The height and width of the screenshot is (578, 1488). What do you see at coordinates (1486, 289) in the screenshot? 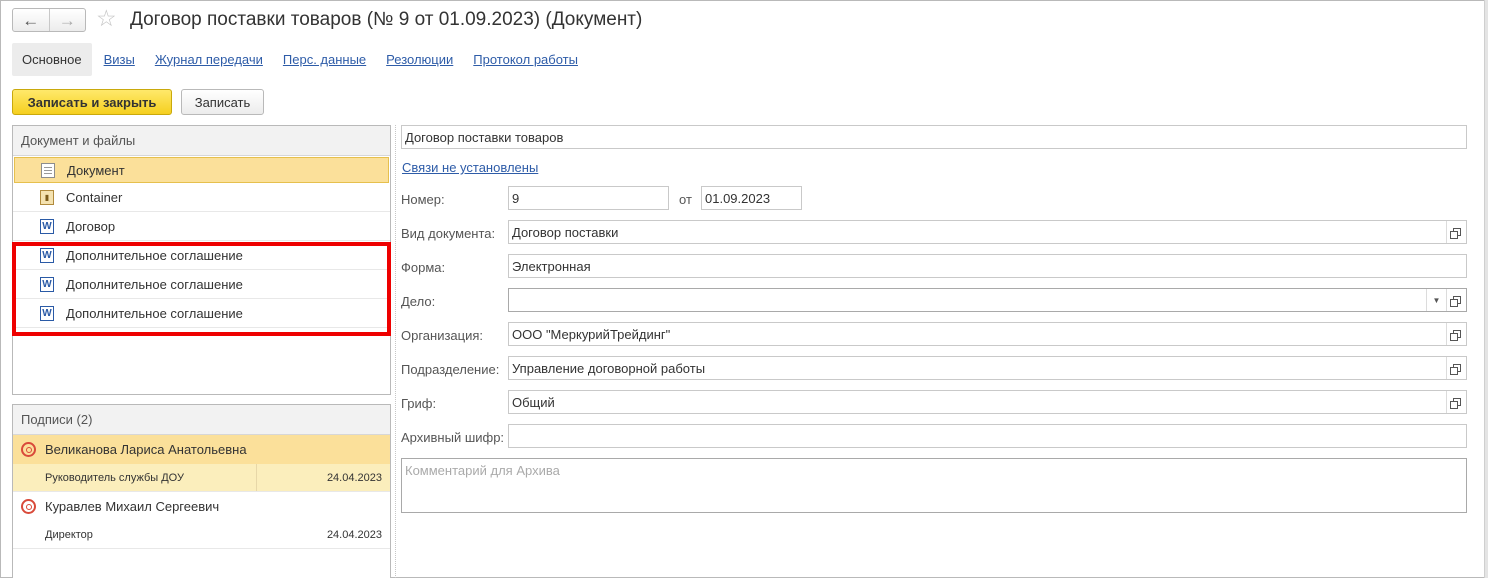
I see `window-edge` at bounding box center [1486, 289].